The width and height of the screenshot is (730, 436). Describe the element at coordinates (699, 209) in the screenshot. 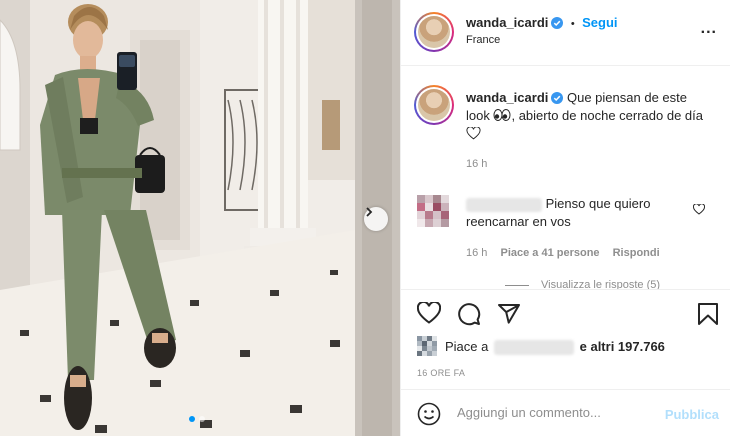

I see `comment-like-heart-icon` at that location.